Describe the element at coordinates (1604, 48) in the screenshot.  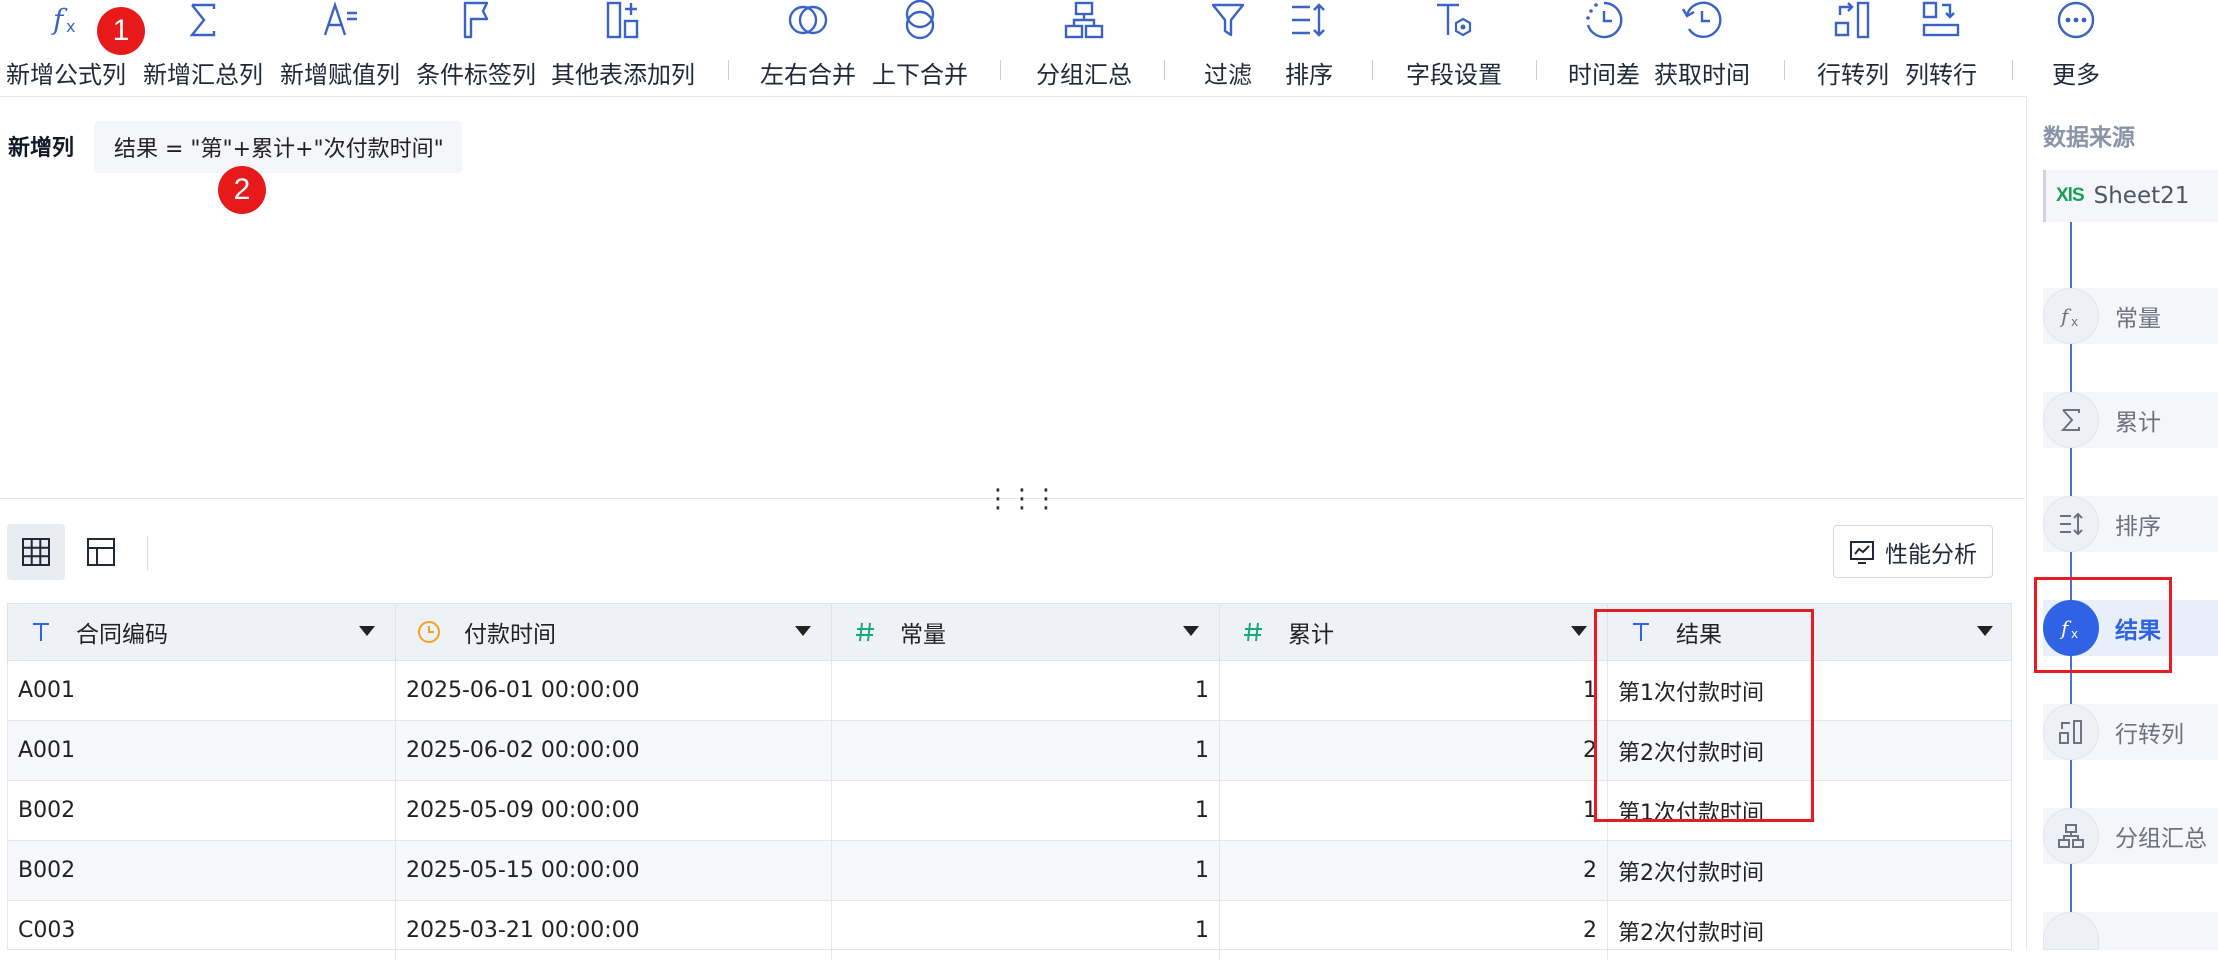
I see `time-difference-button: 时间差` at that location.